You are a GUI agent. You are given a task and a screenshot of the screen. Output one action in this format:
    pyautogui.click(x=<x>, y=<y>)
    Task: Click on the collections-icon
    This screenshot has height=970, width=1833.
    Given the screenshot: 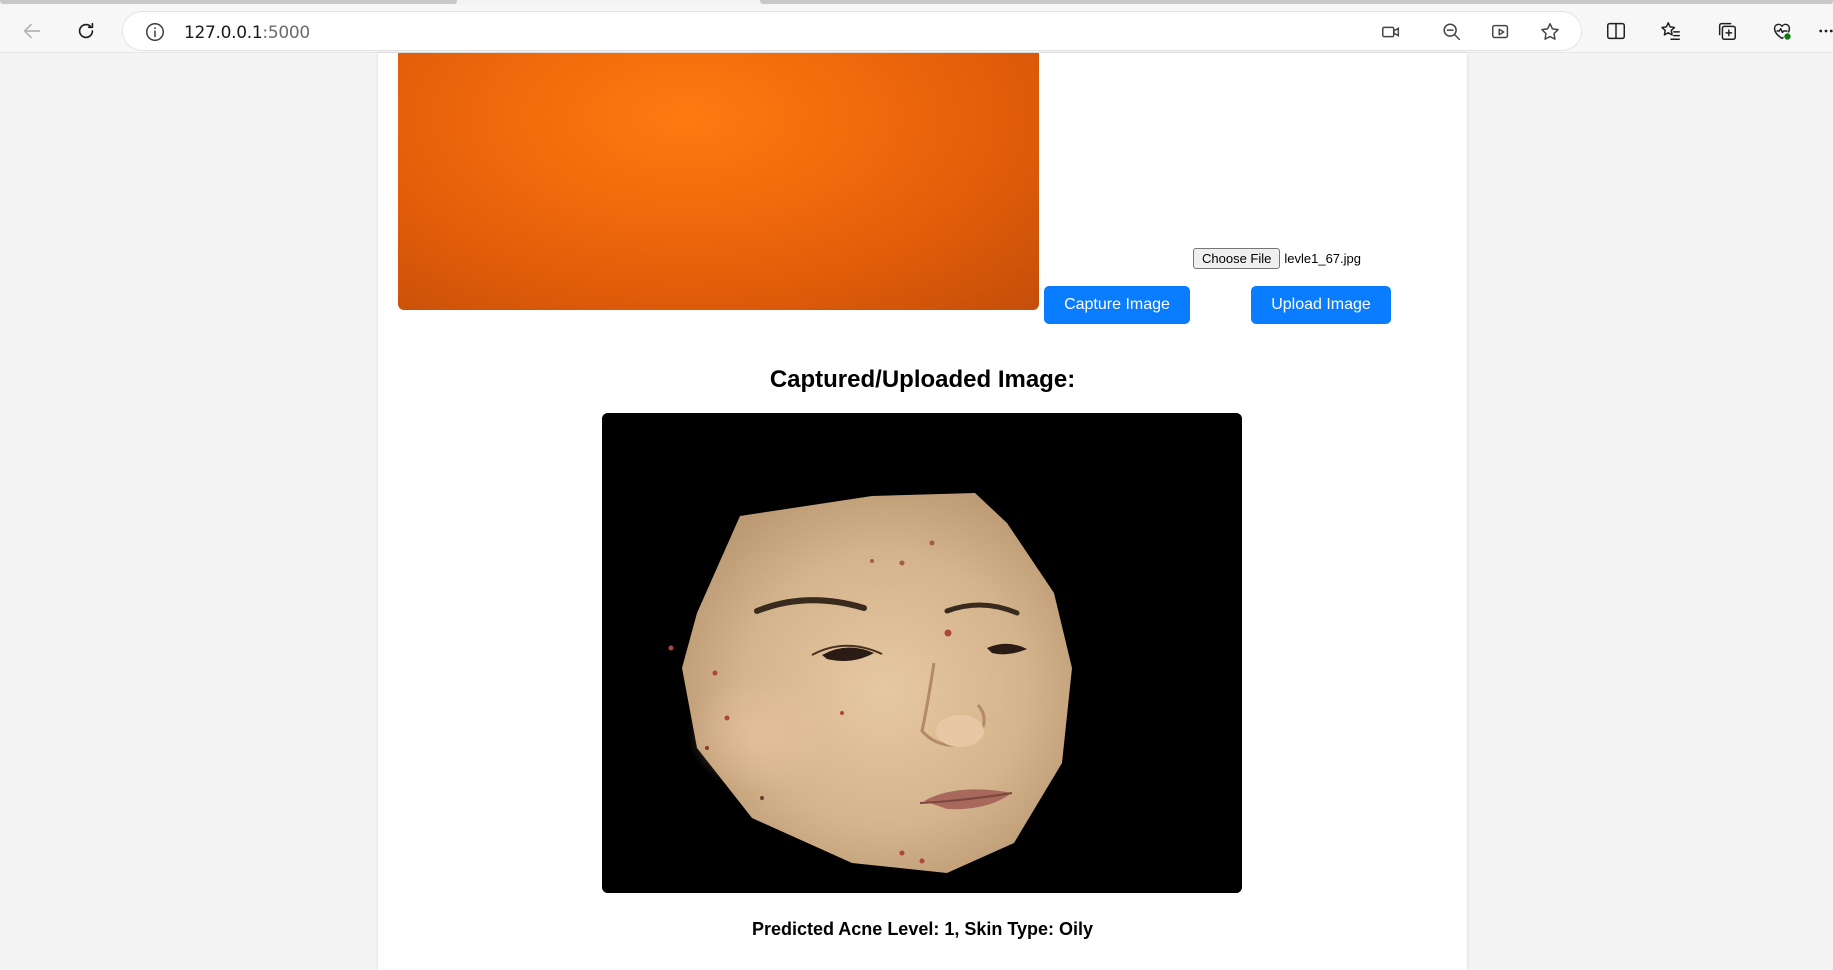 What is the action you would take?
    pyautogui.click(x=1727, y=31)
    